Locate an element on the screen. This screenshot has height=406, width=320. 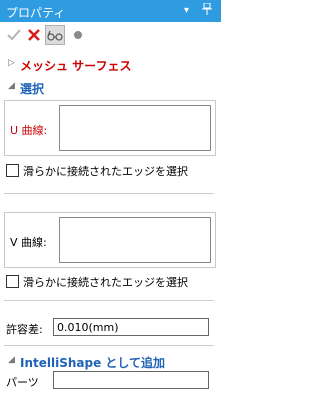
glasses-icon is located at coordinates (55, 35).